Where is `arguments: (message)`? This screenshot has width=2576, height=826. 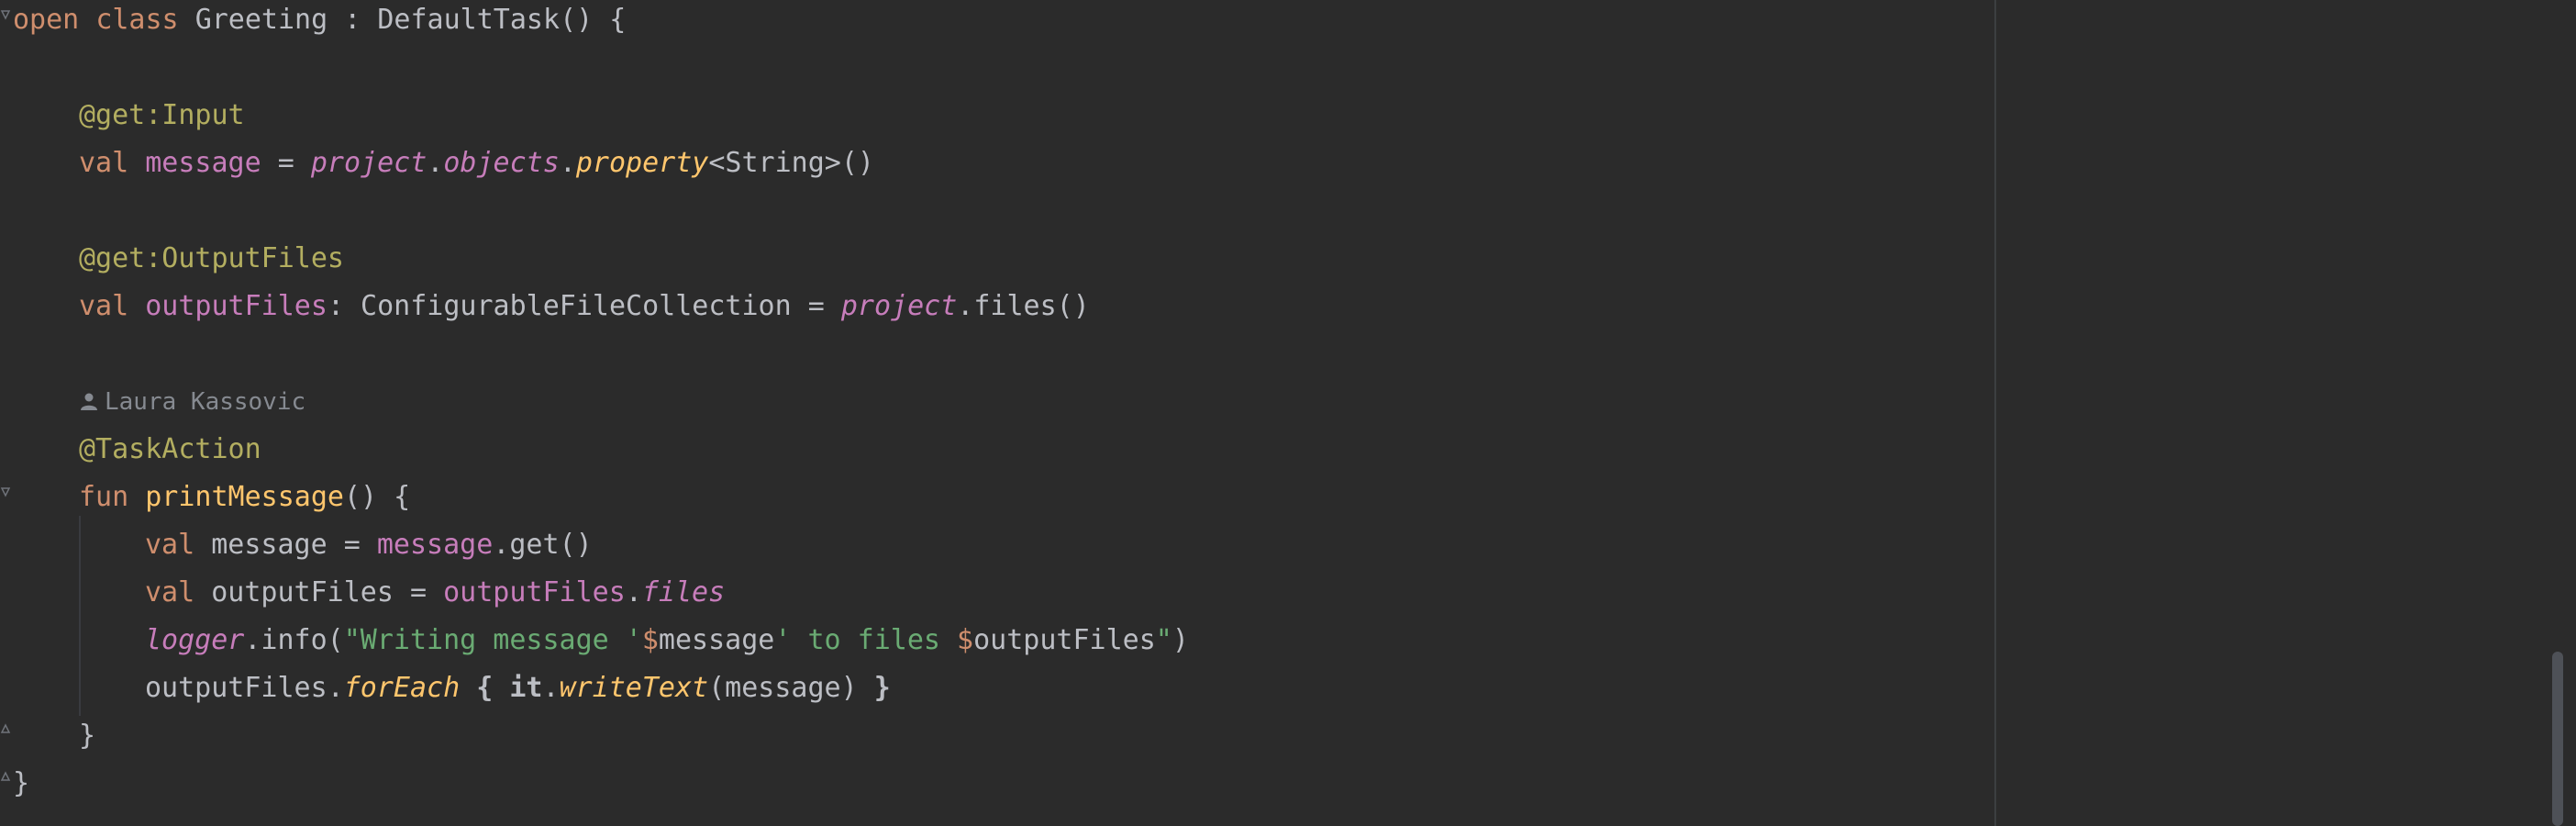
arguments: (message) is located at coordinates (783, 688).